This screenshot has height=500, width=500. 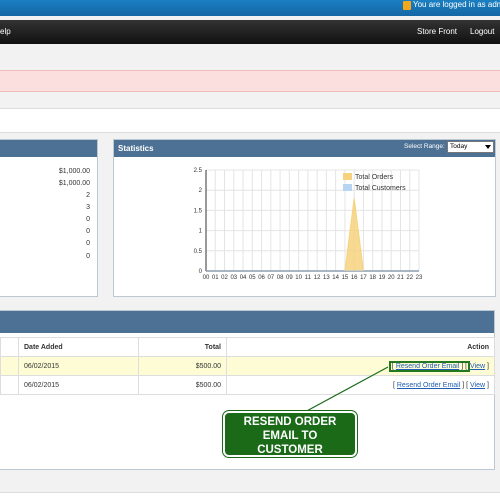 I want to click on x-tick-label: 18, so click(x=372, y=278).